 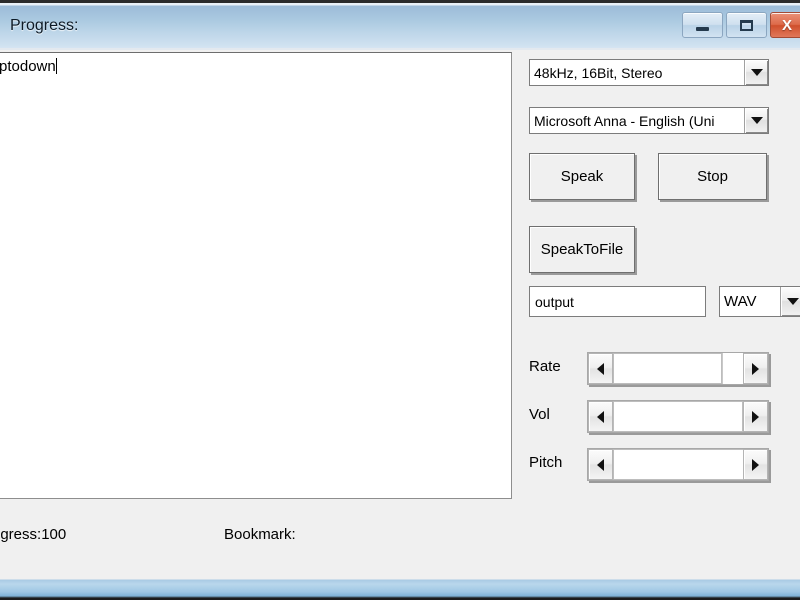 I want to click on minimize-icon, so click(x=702, y=28).